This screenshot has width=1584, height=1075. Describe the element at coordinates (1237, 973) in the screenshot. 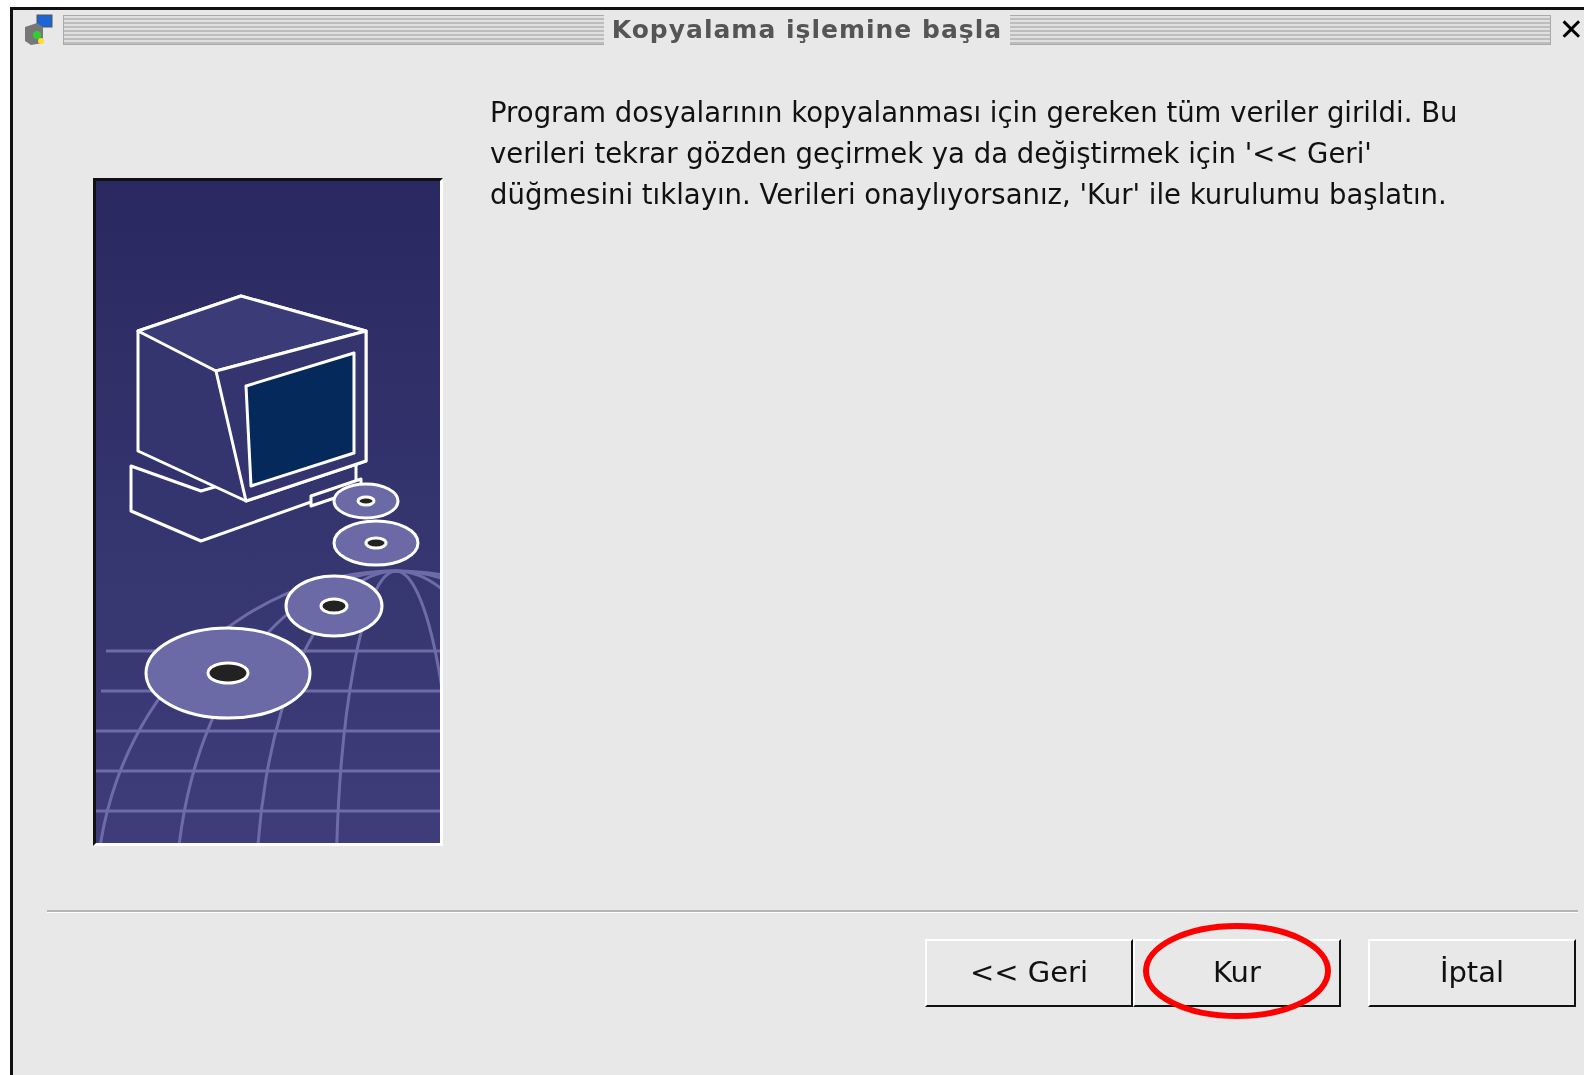

I see `install-button: Kur` at that location.